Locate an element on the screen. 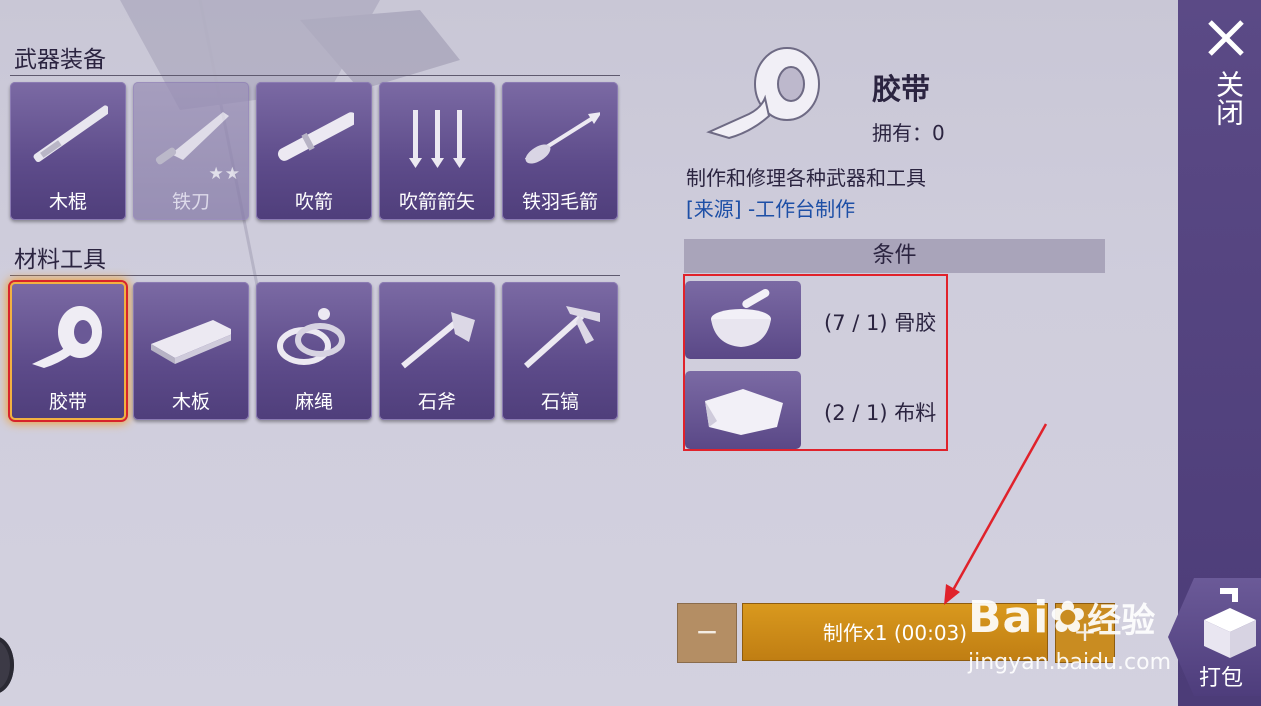 The width and height of the screenshot is (1261, 706). stone-axe-icon is located at coordinates (438, 340).